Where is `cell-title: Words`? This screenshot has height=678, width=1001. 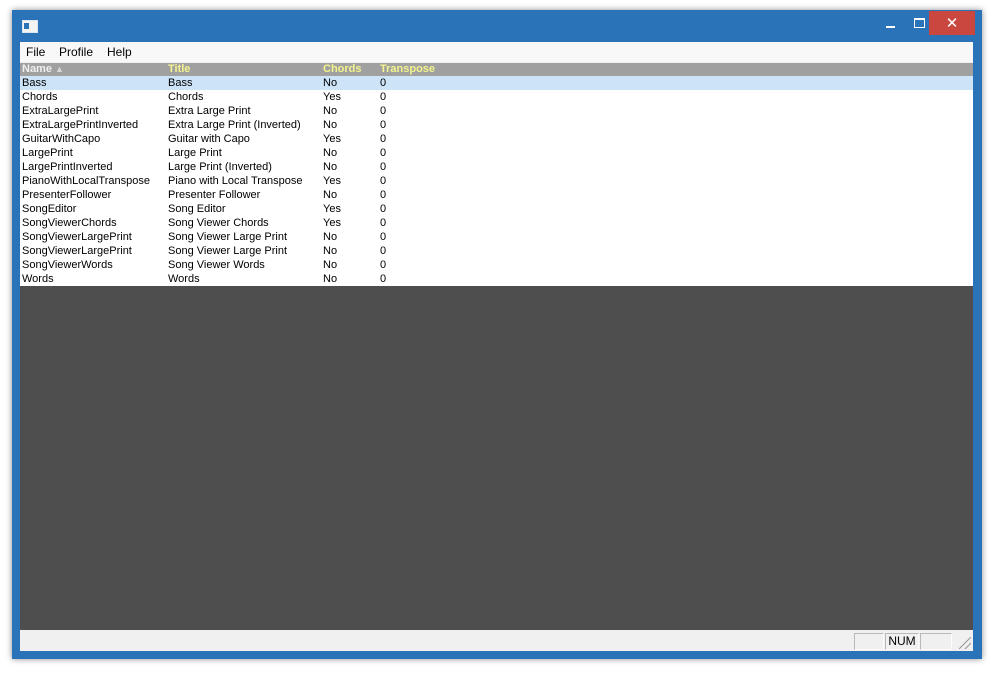 cell-title: Words is located at coordinates (184, 279).